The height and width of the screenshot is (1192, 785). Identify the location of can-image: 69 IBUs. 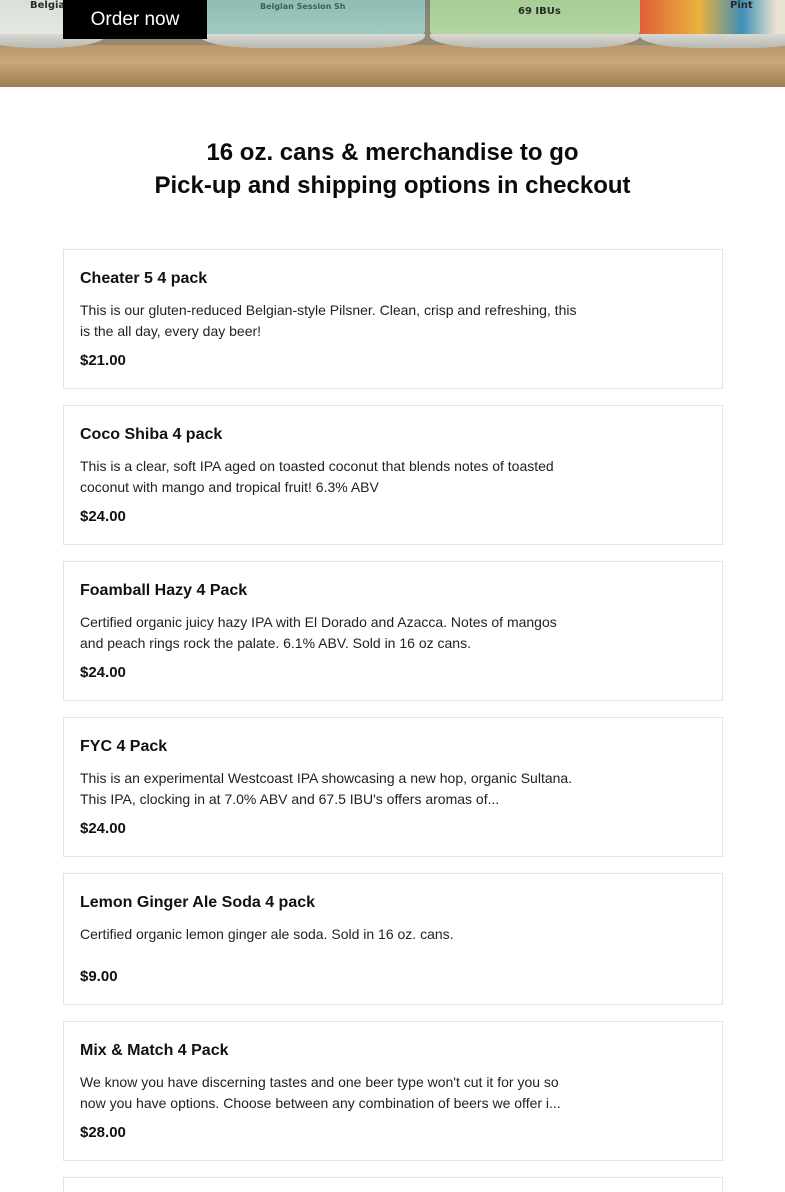
(535, 24).